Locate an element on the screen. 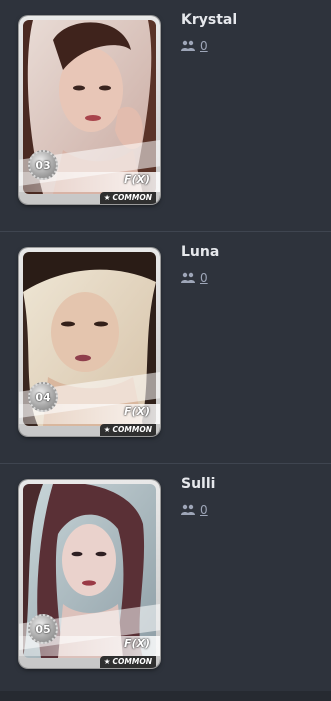  card-image: 03 F(X) ★ COMMON is located at coordinates (89, 110).